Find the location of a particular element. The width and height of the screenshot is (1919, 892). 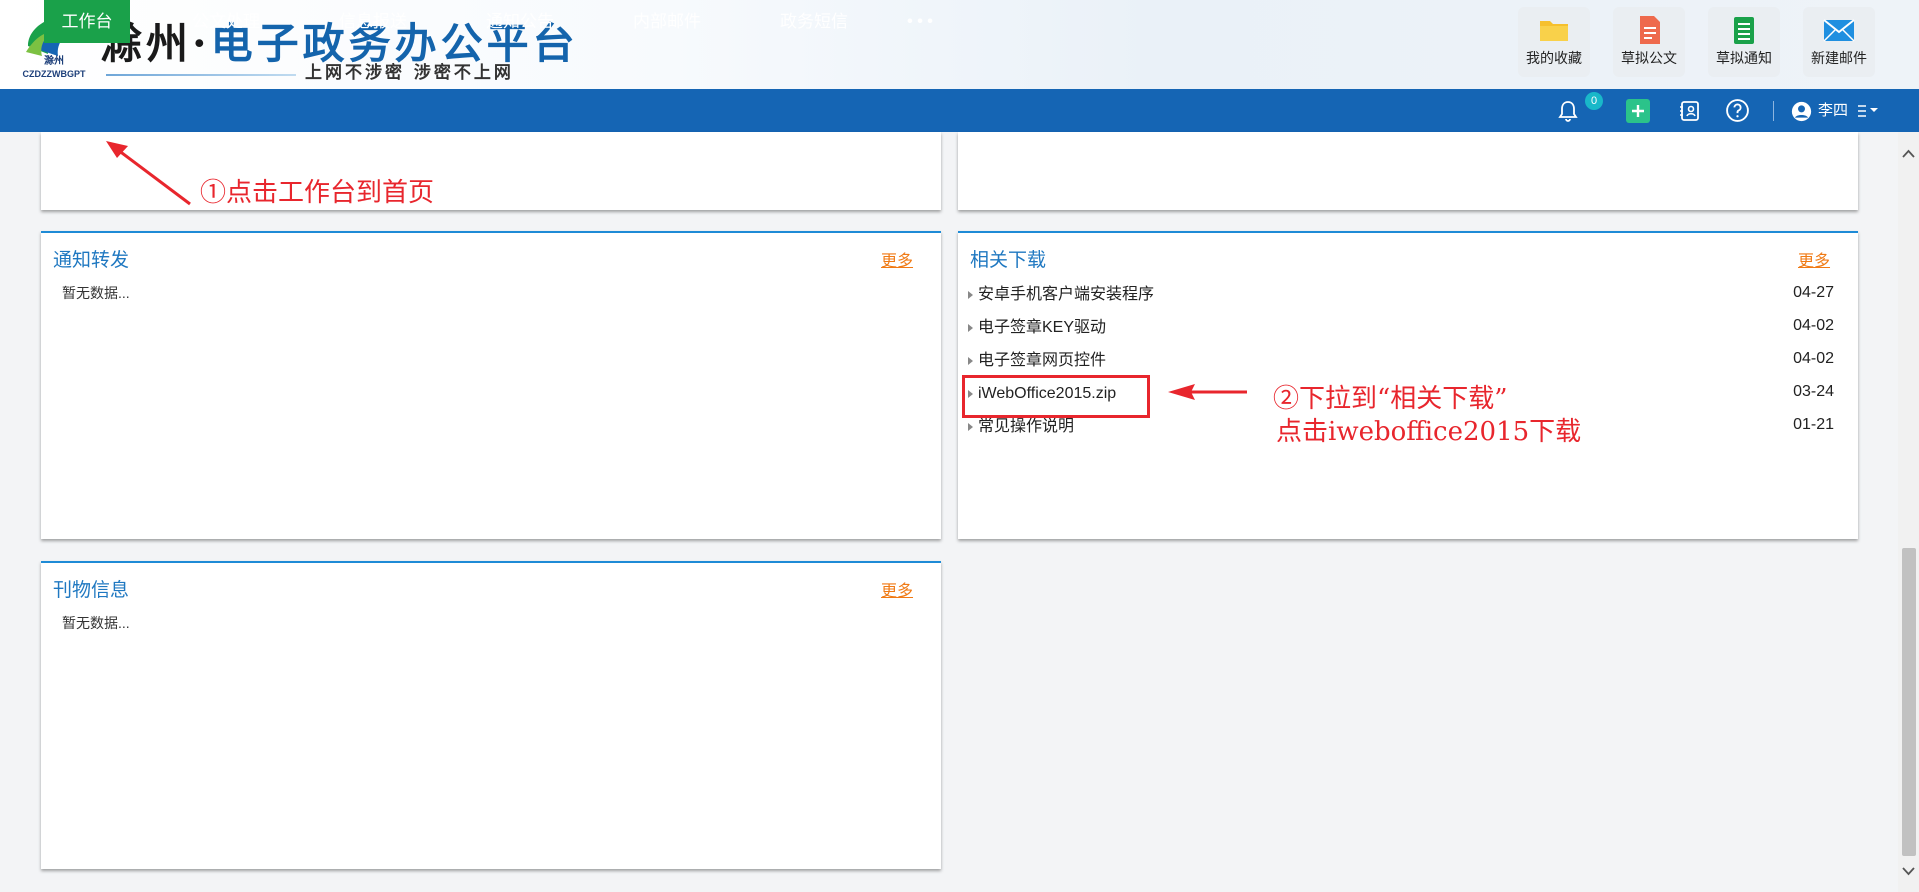

draft-notice-label: 草拟通知 is located at coordinates (1744, 58).